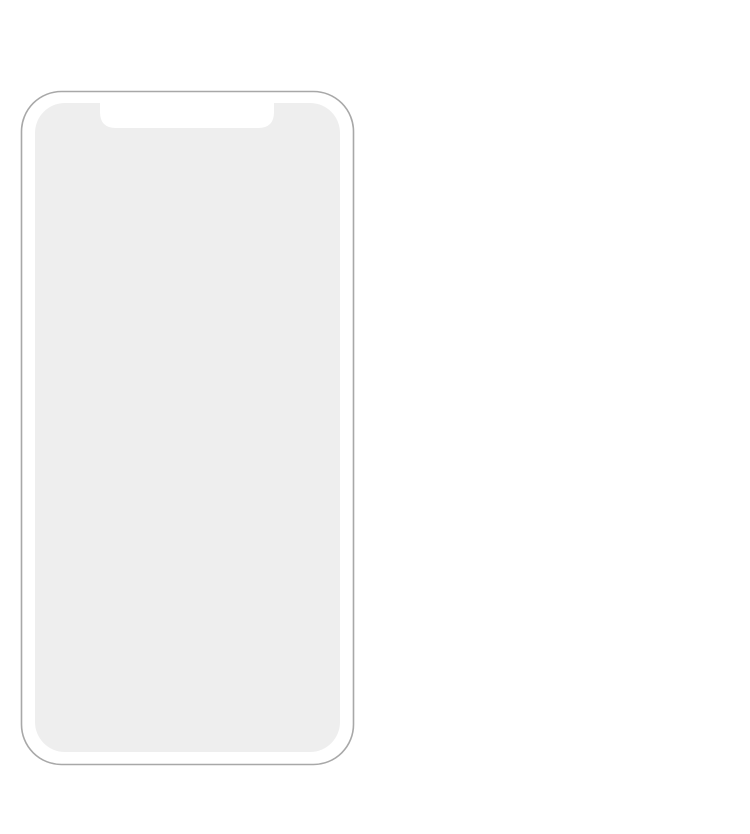 Image resolution: width=750 pixels, height=834 pixels. What do you see at coordinates (187, 114) in the screenshot?
I see `phone-notch` at bounding box center [187, 114].